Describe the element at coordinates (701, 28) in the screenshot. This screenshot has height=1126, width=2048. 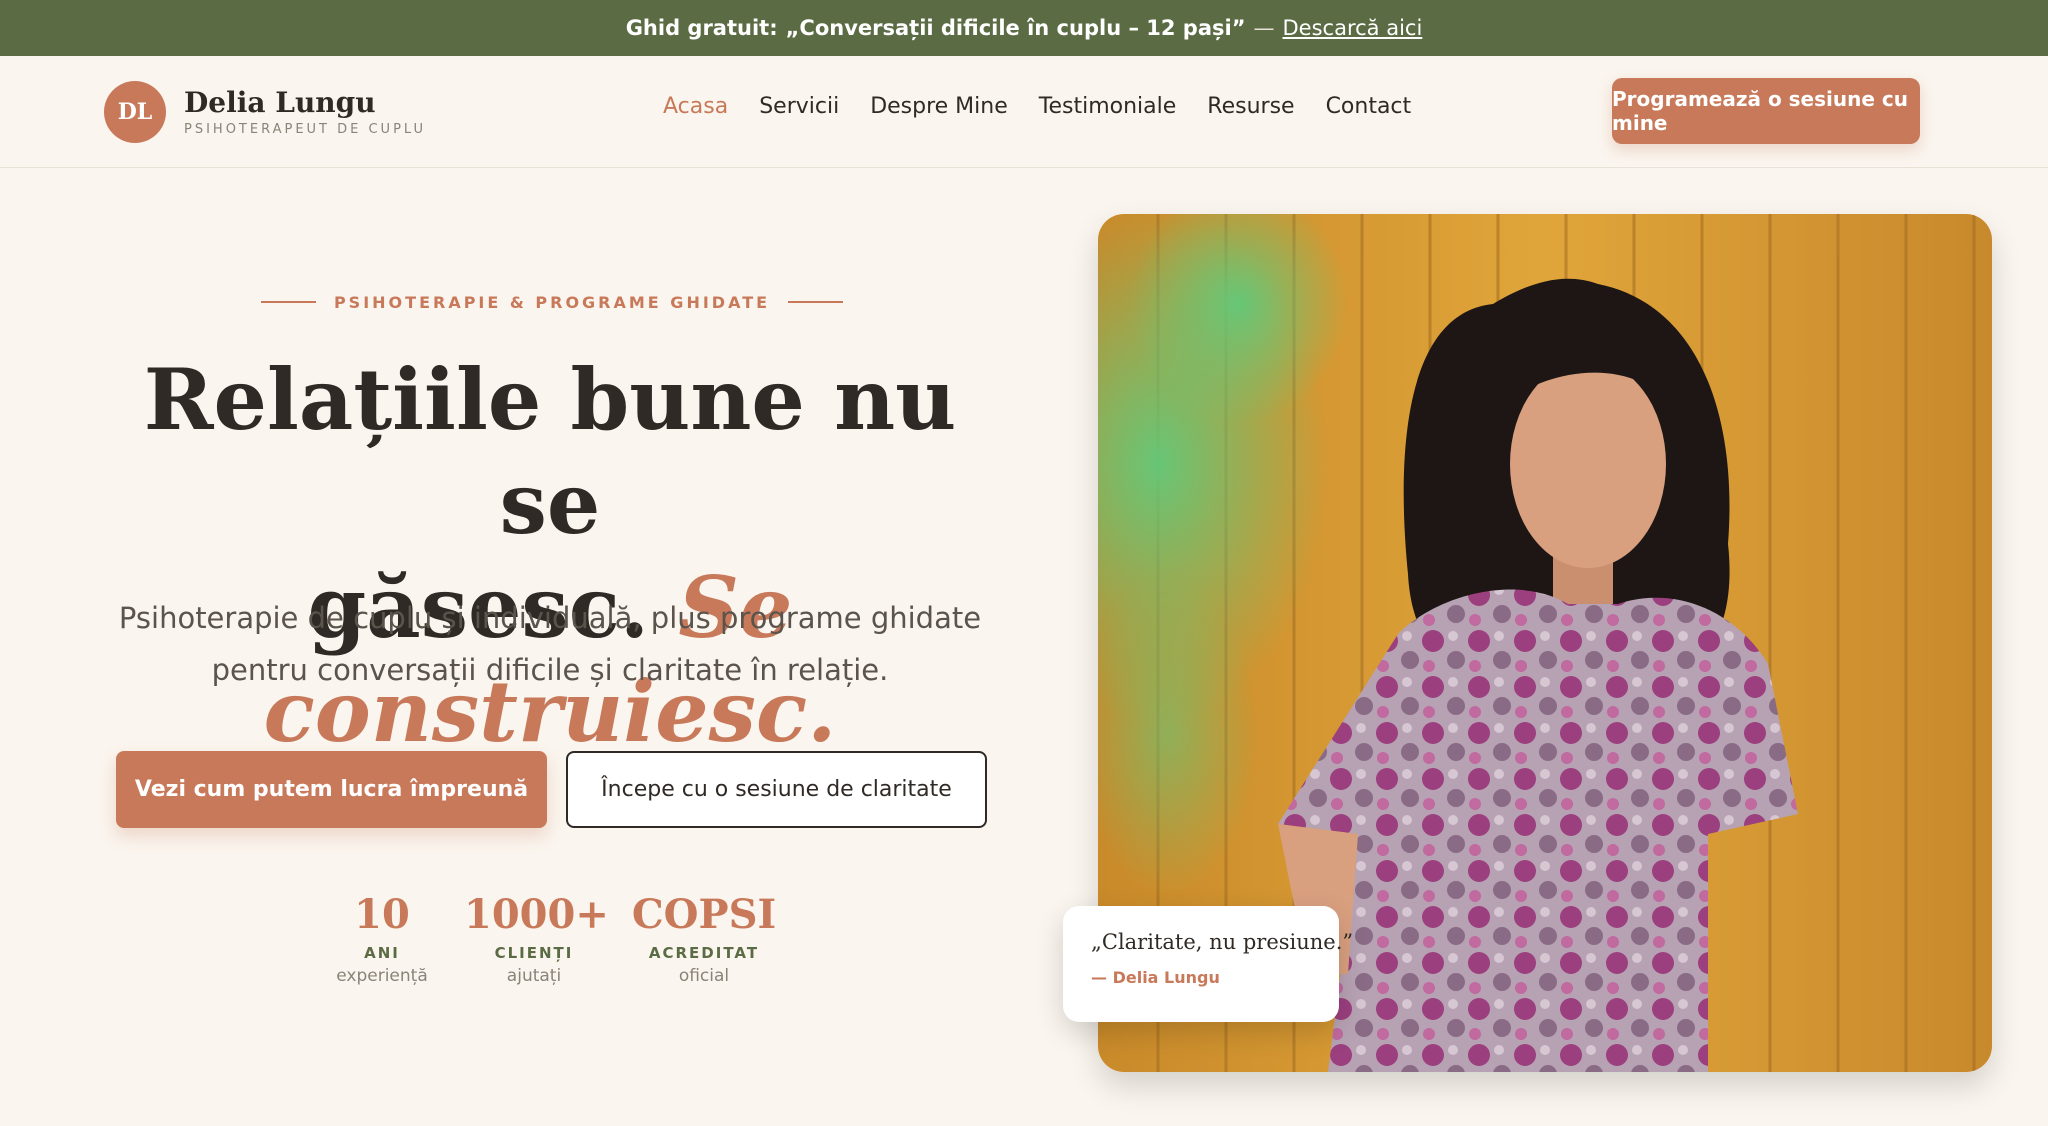
I see `announcement-prefix: Ghid gratuit:` at that location.